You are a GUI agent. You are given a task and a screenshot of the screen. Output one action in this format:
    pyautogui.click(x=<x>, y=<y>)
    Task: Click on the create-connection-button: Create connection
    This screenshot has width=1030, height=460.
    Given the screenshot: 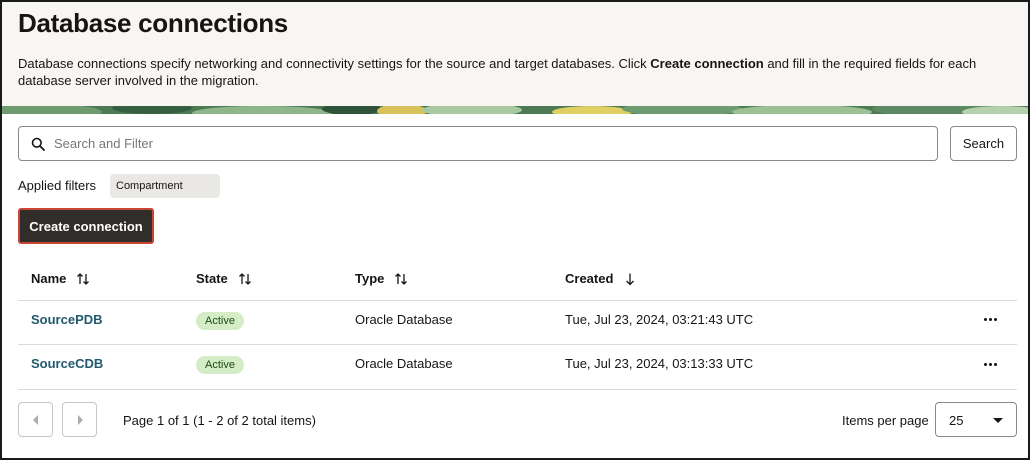 What is the action you would take?
    pyautogui.click(x=86, y=226)
    